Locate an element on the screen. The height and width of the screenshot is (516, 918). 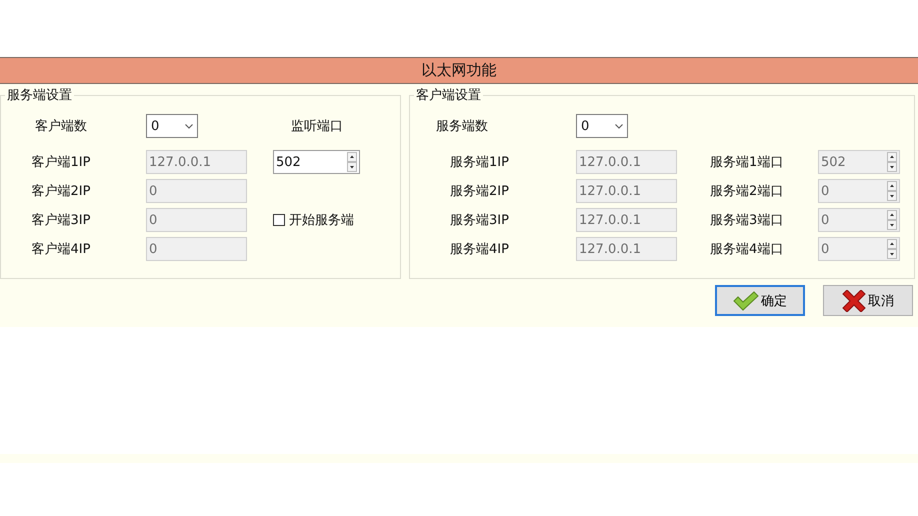
field-label: 服务端3IP is located at coordinates (479, 220).